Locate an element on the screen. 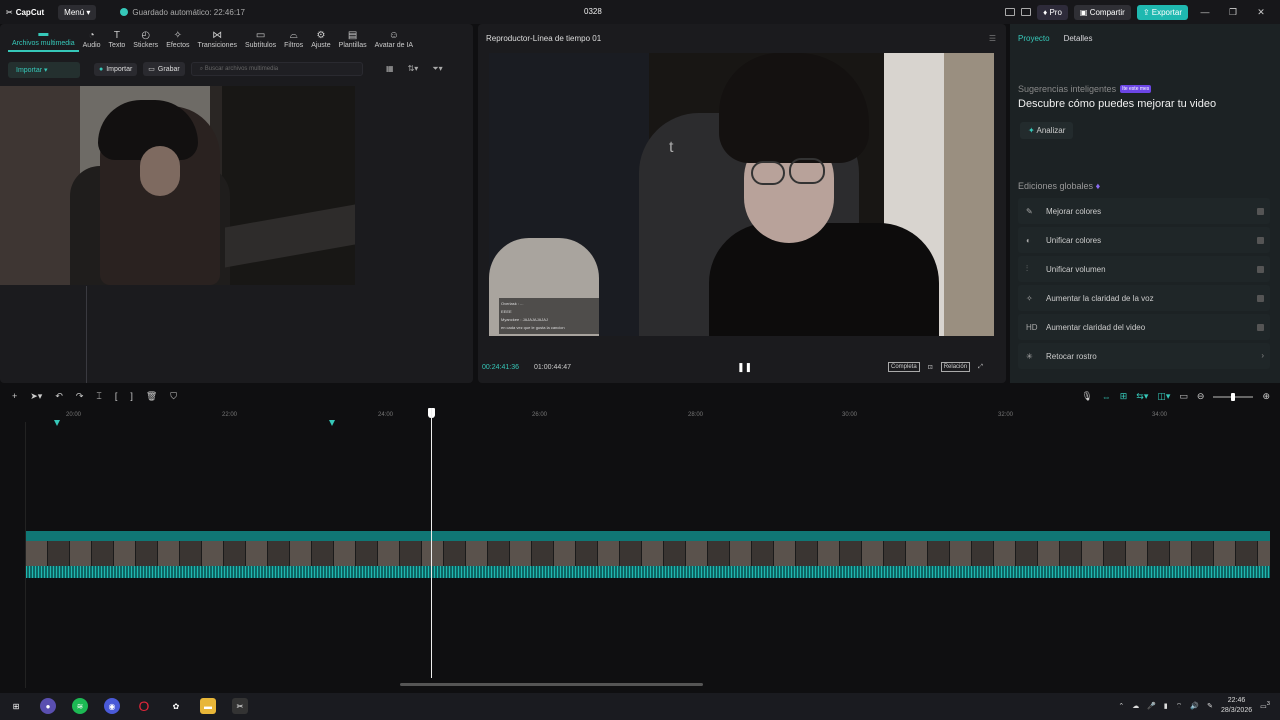 Image resolution: width=1280 pixels, height=720 pixels. caption-icon: ▭ is located at coordinates (1183, 396).